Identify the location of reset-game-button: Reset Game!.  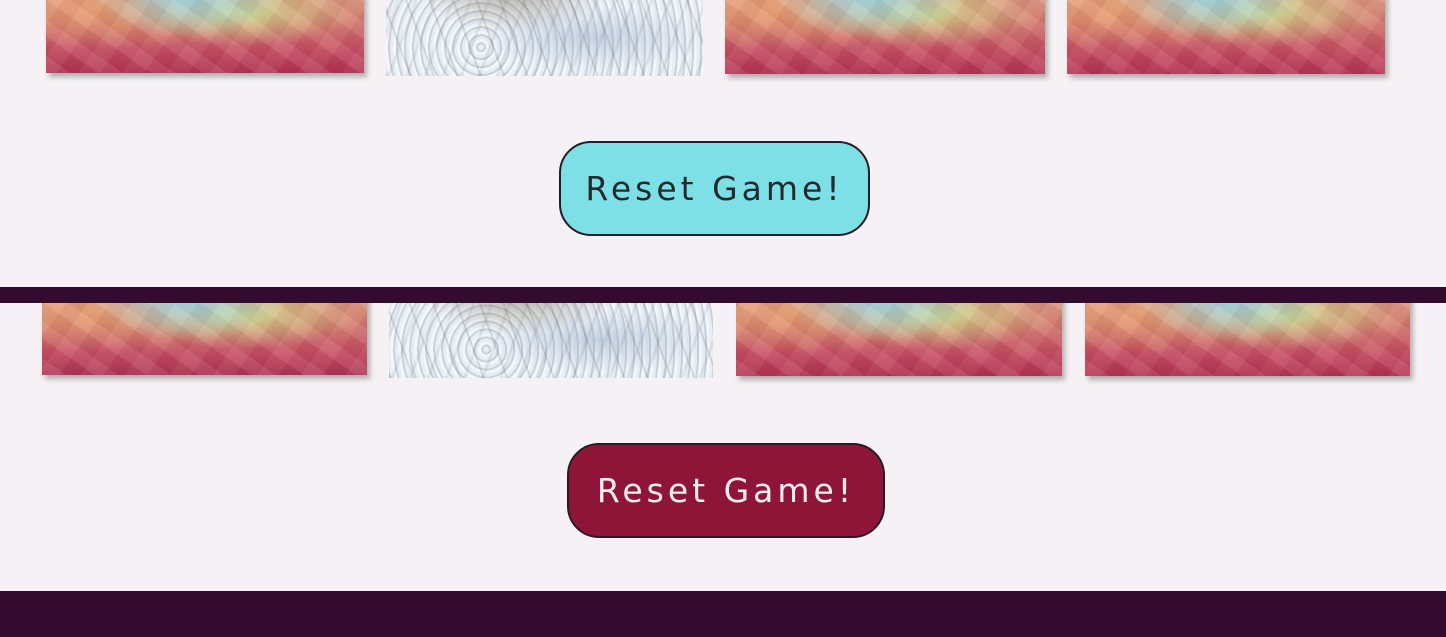
(714, 188).